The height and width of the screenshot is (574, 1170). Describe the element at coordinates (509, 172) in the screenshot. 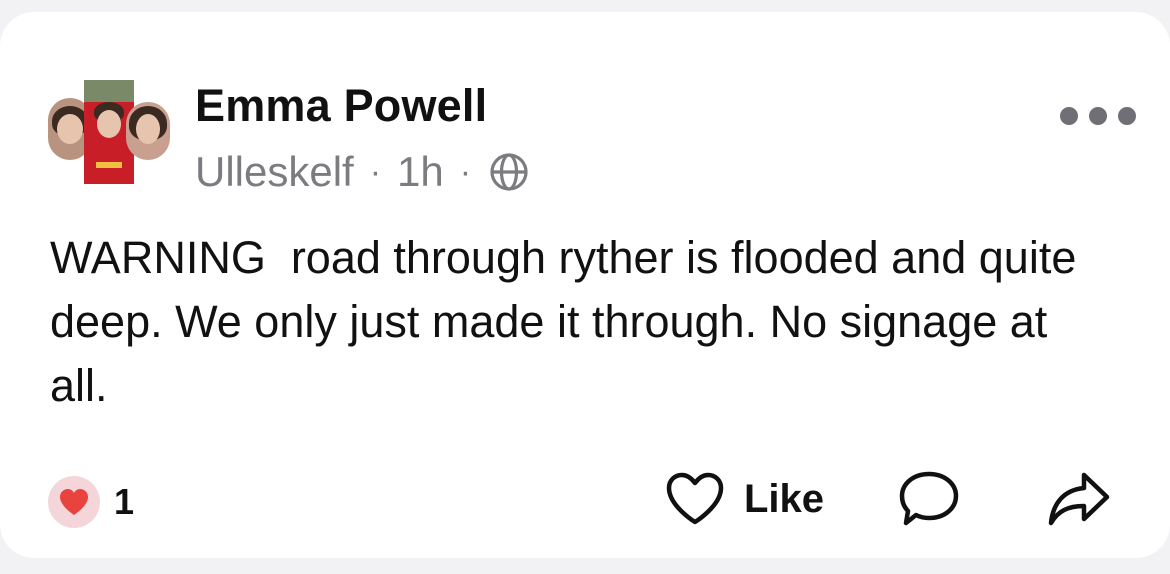

I see `globe-icon` at that location.